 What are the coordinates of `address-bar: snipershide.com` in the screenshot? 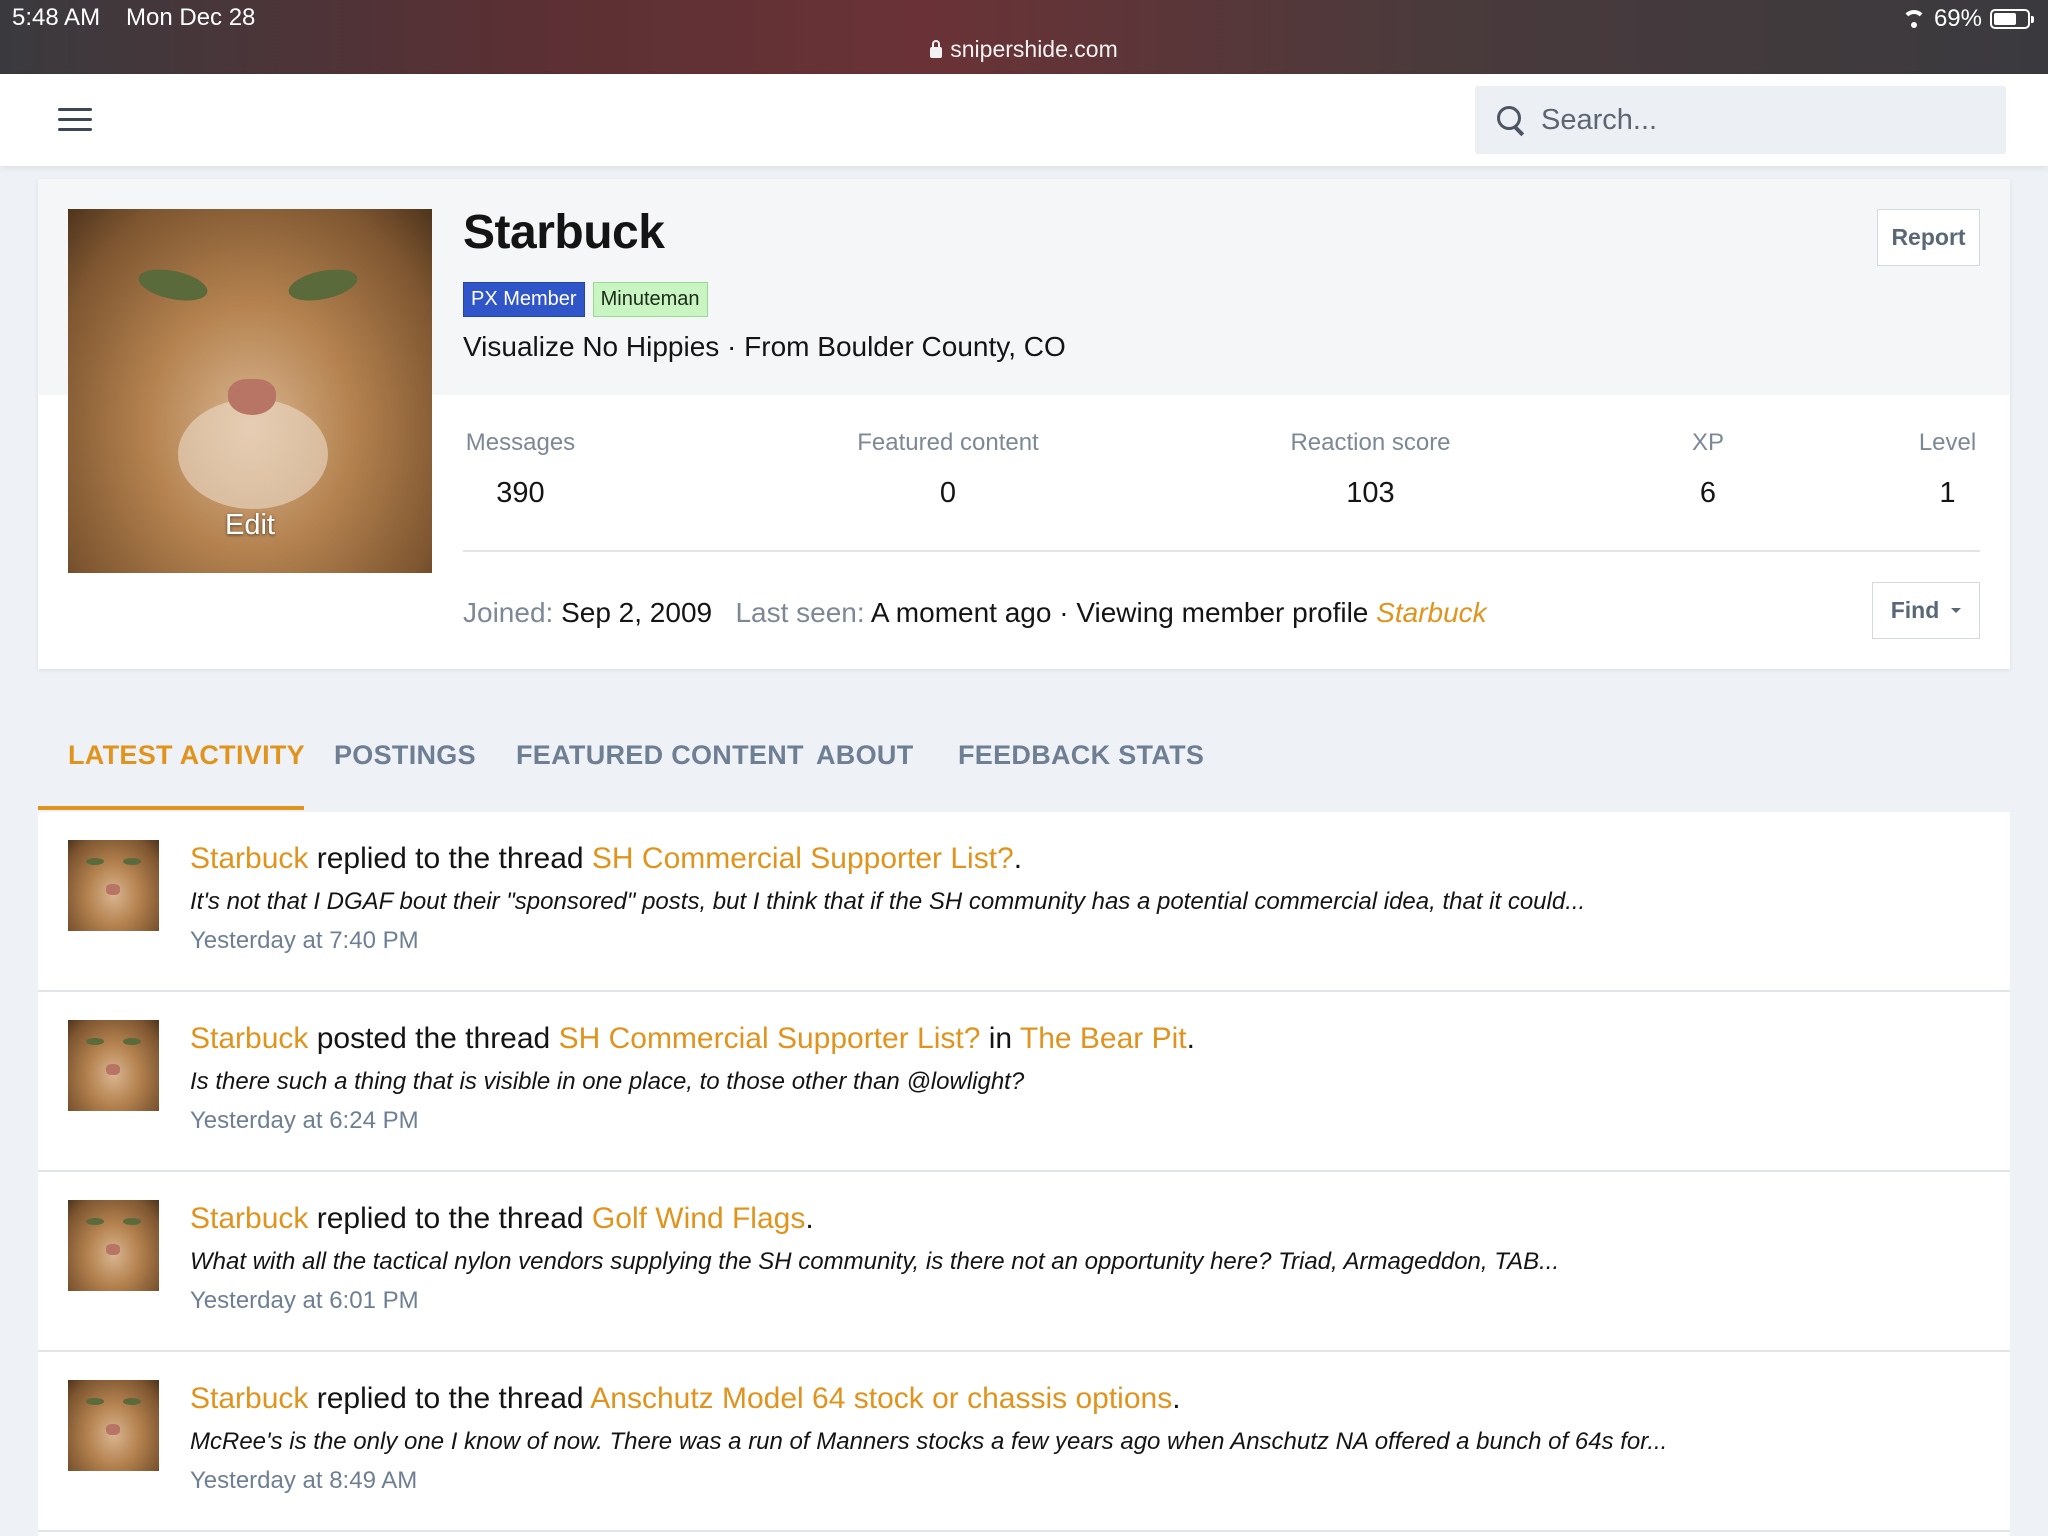 It's located at (1024, 49).